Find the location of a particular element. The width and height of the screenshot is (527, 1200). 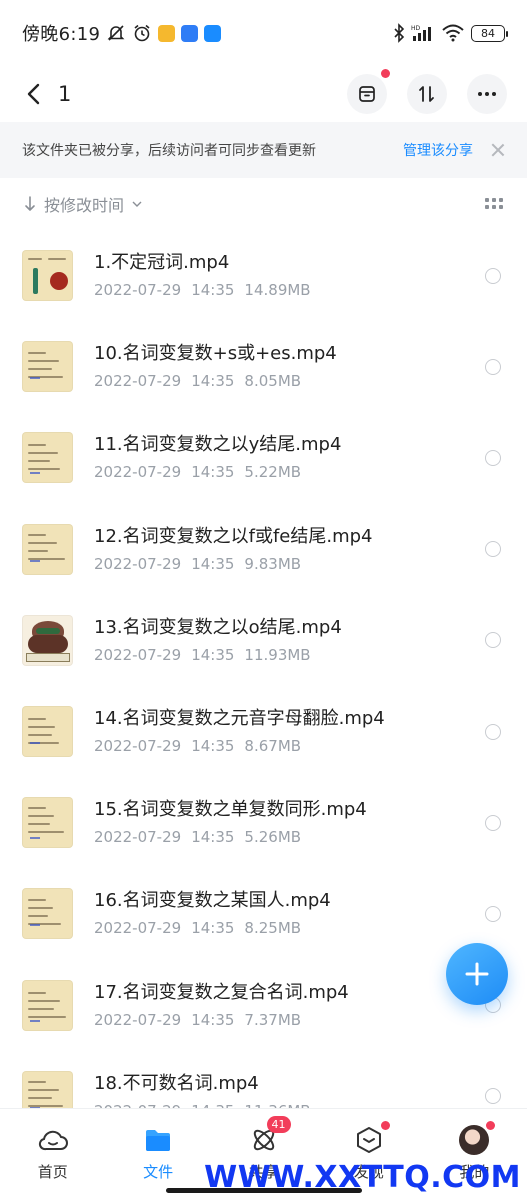

file-row: 18.不可数名词.mp4 2022-07-2914:3511.36MB is located at coordinates (263, 1079).